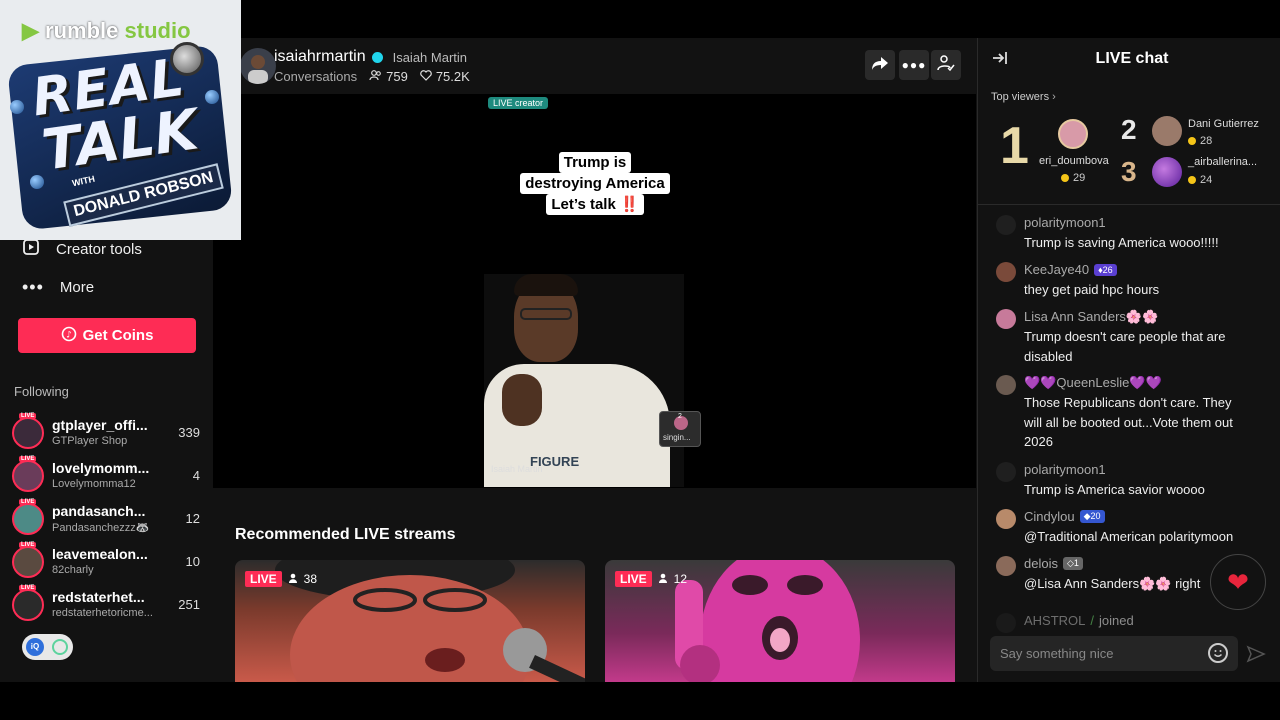 The image size is (1280, 720). I want to click on heart-icon: ❤, so click(1238, 581).